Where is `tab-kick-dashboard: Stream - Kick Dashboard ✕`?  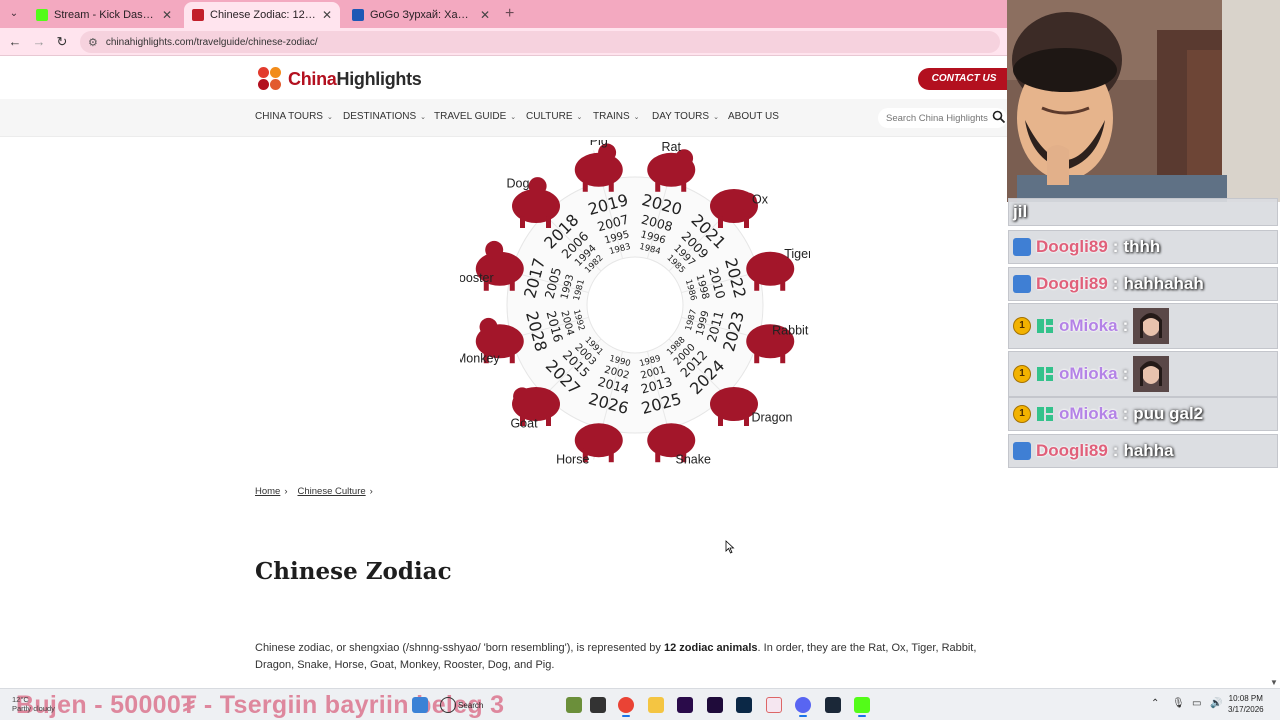
tab-kick-dashboard: Stream - Kick Dashboard ✕ is located at coordinates (104, 15).